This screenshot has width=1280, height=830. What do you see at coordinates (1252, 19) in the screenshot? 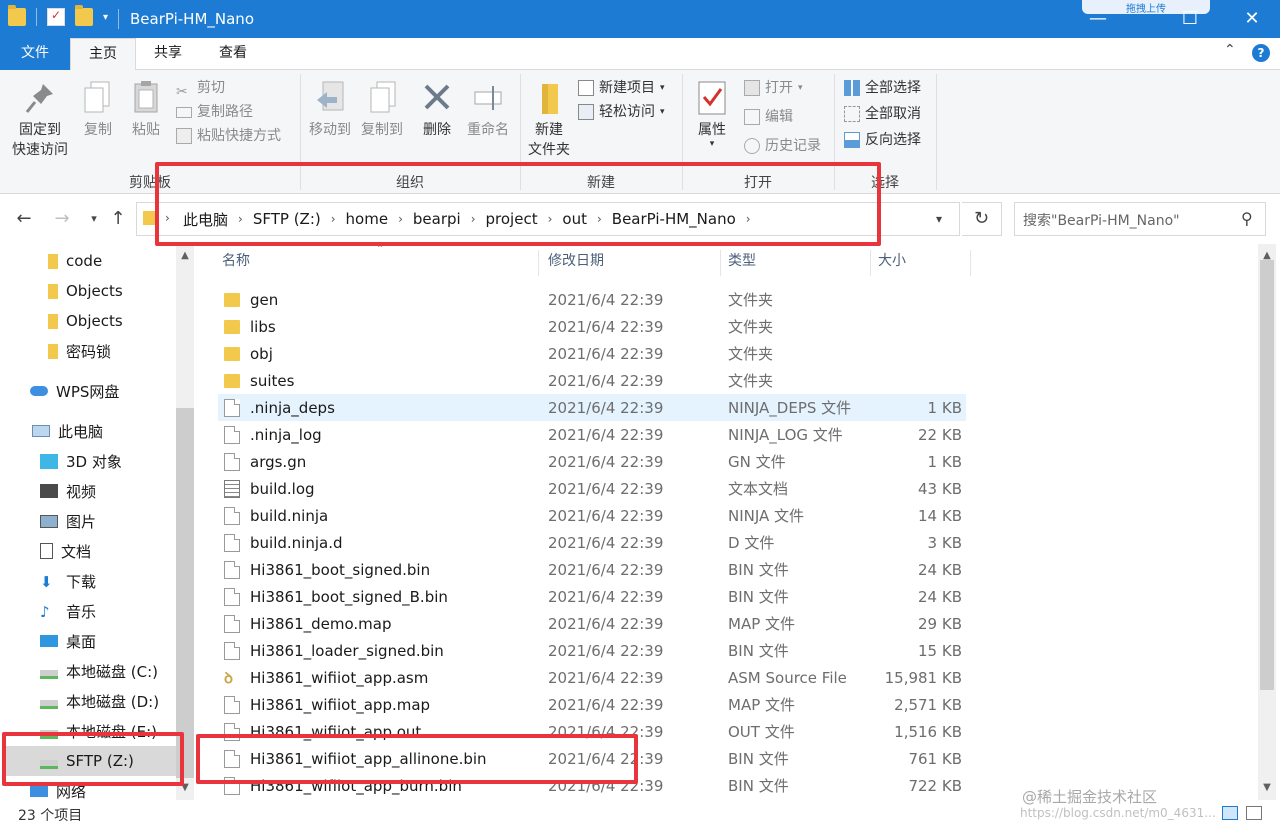
I see `close-button: ✕` at bounding box center [1252, 19].